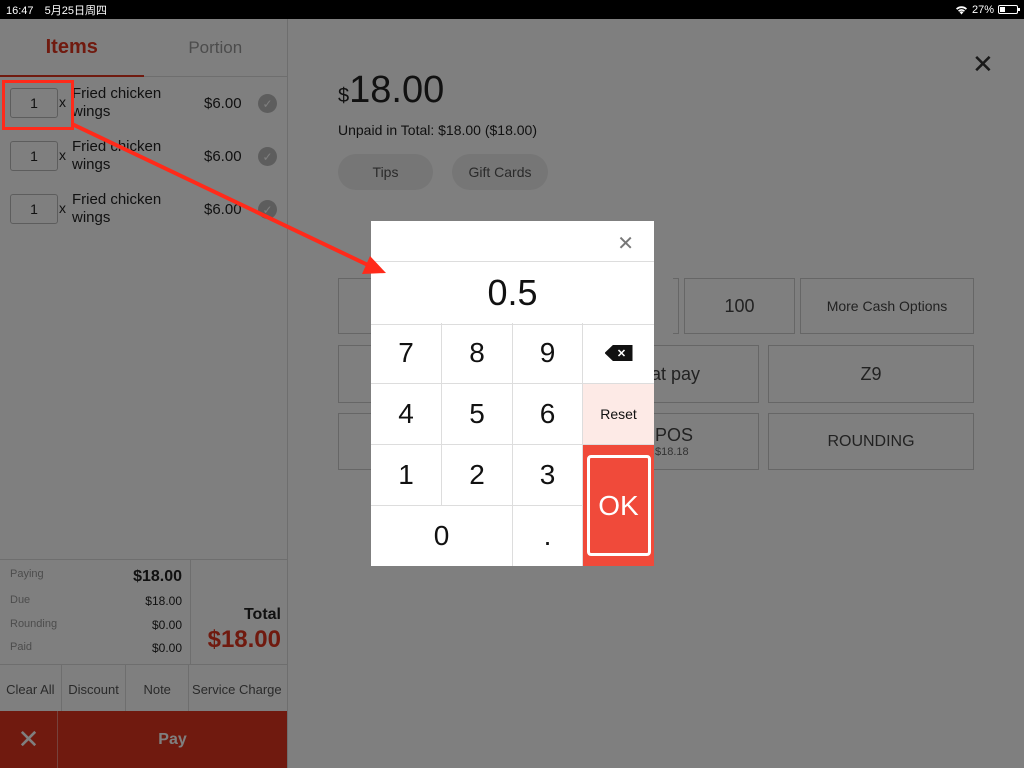 This screenshot has height=768, width=1024. What do you see at coordinates (38, 105) in the screenshot?
I see `annotation-highlight-box` at bounding box center [38, 105].